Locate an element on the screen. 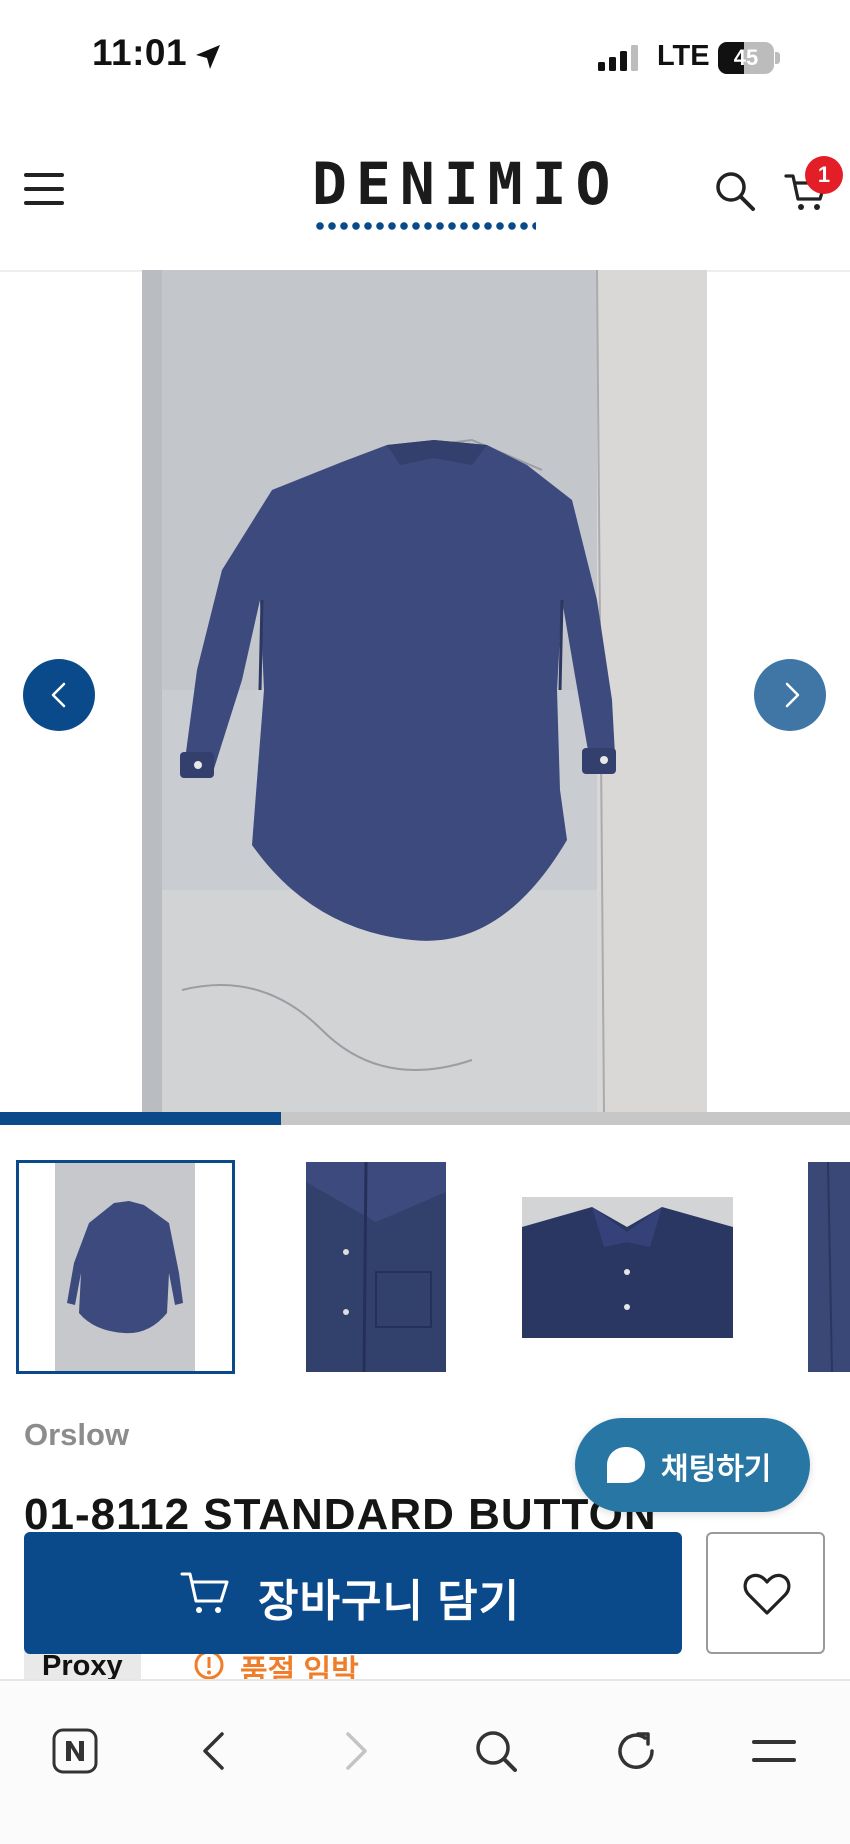 Image resolution: width=850 pixels, height=1844 pixels. chat-button-label: 채팅하기 is located at coordinates (716, 1469).